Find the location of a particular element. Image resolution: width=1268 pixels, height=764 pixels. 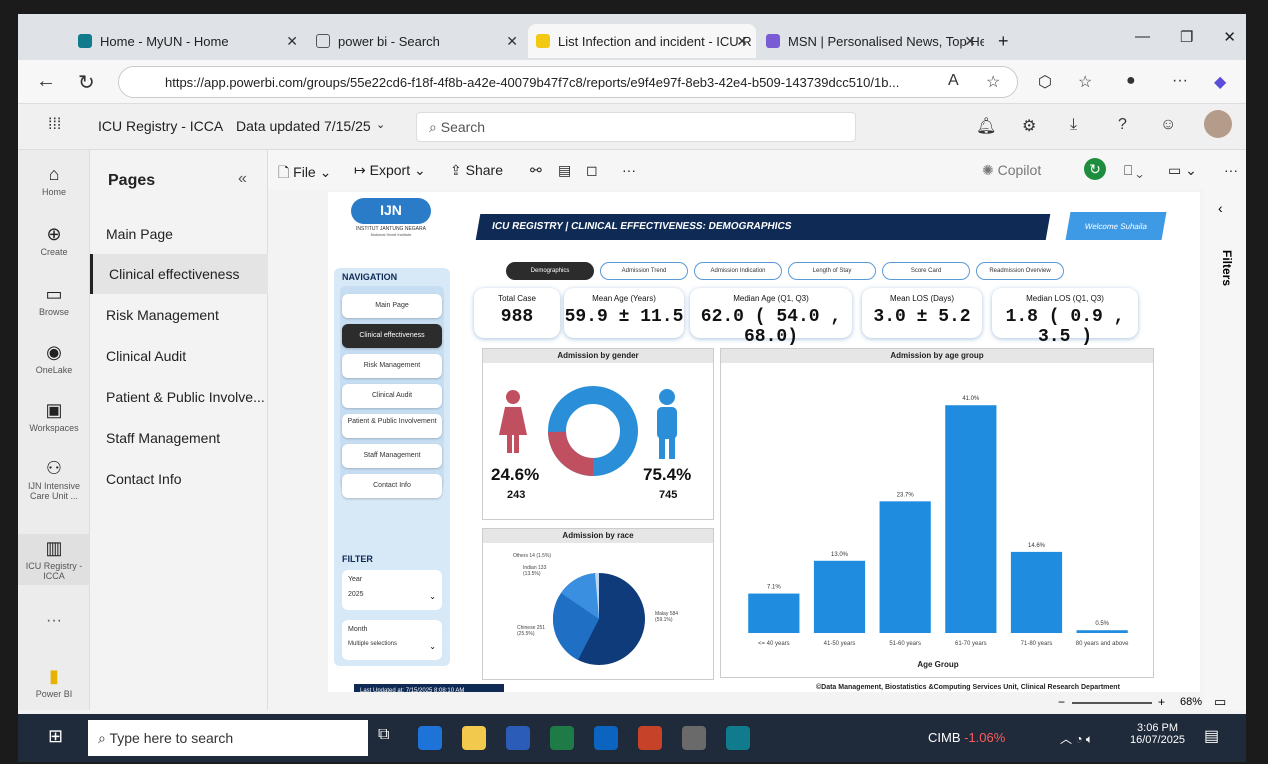

tab-readmission-overview: Readmission Overview is located at coordinates (1020, 271).